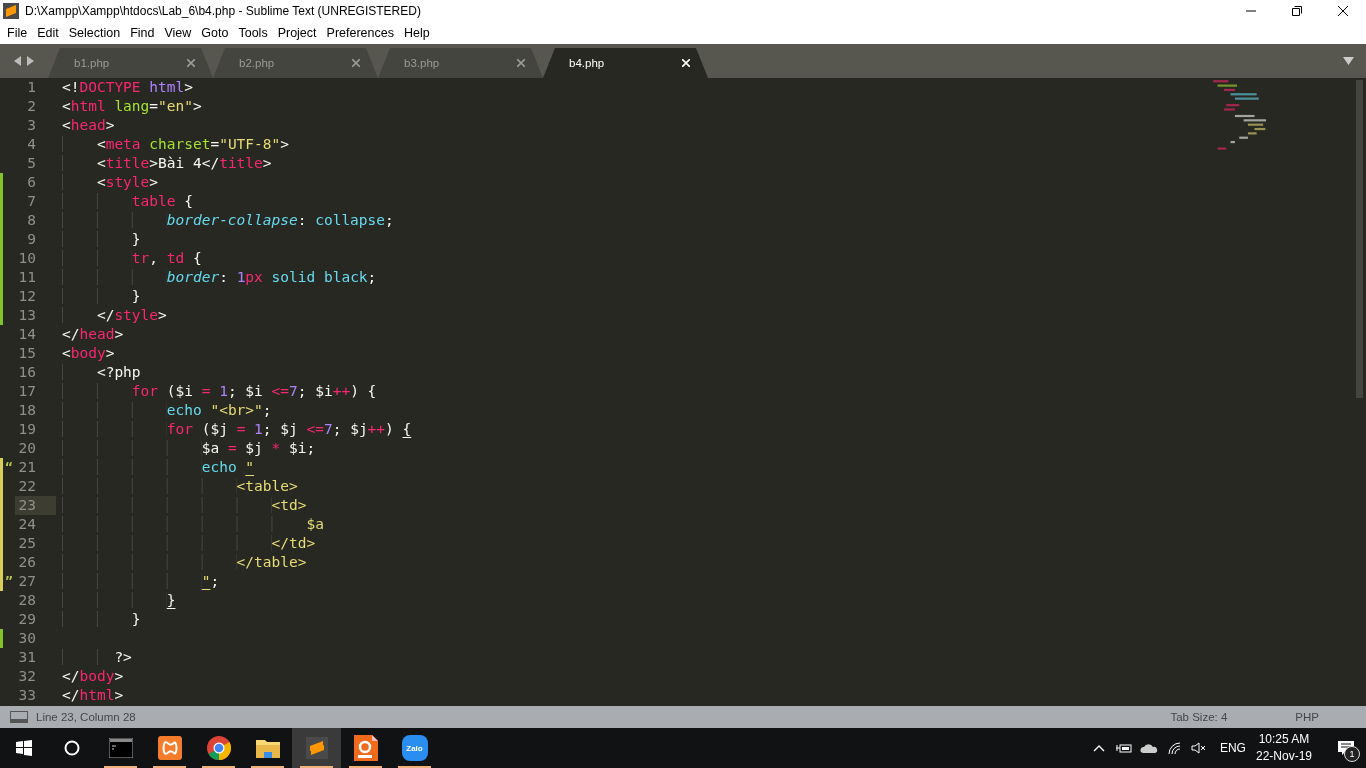  Describe the element at coordinates (267, 748) in the screenshot. I see `folder-icon` at that location.